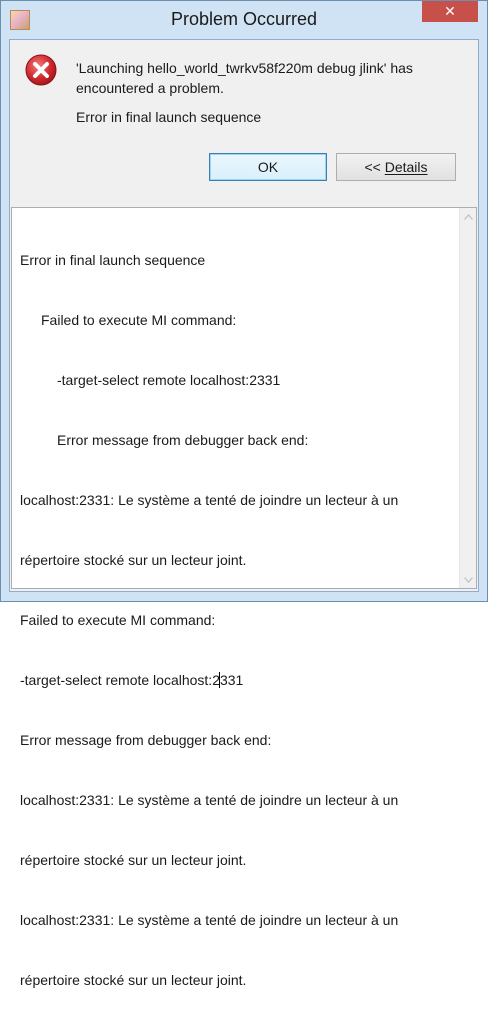 The image size is (488, 1030). I want to click on error-summary: Error in final launch sequence, so click(169, 117).